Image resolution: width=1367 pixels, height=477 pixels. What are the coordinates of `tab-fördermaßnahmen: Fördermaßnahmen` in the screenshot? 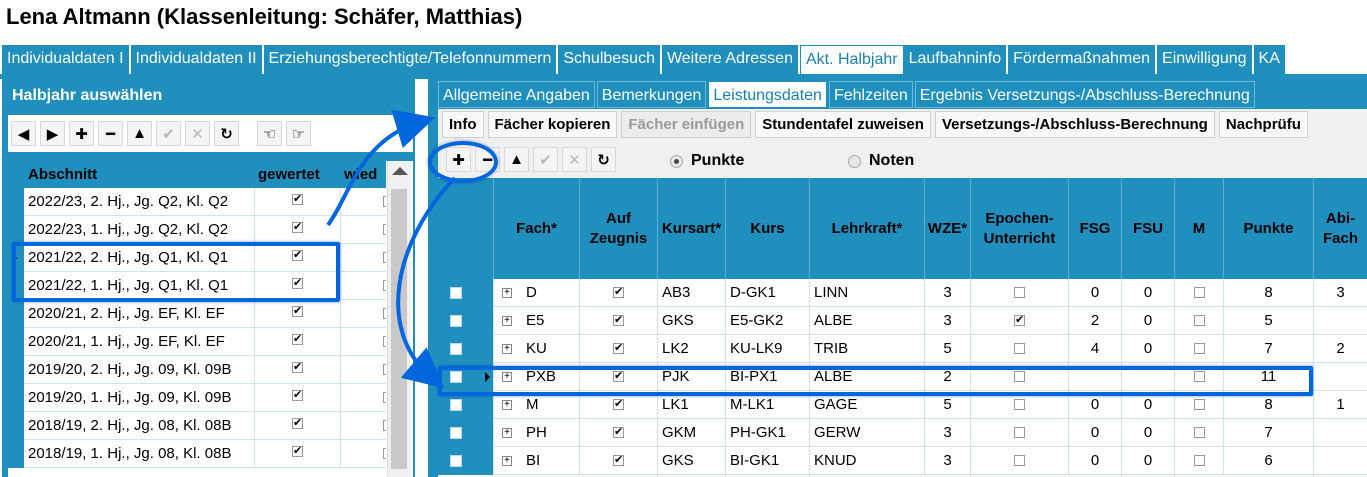 It's located at (1083, 59).